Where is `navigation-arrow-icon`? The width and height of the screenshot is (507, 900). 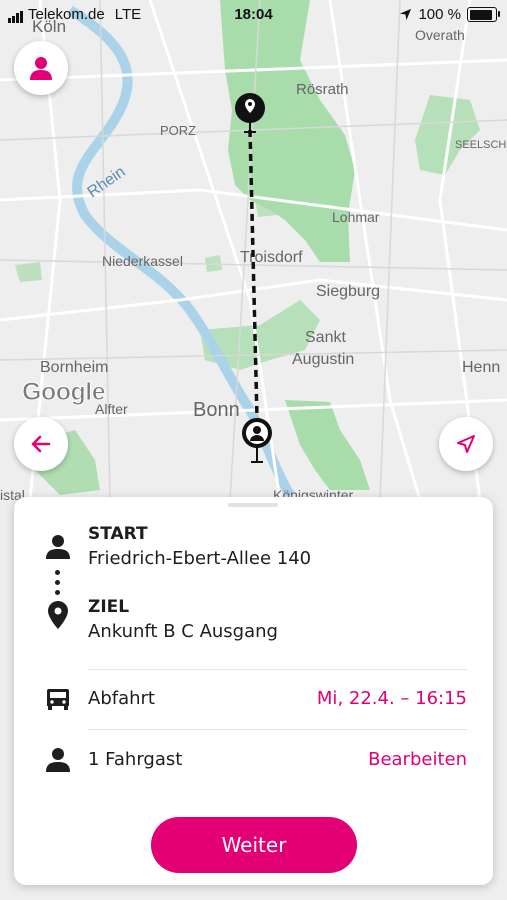 navigation-arrow-icon is located at coordinates (466, 444).